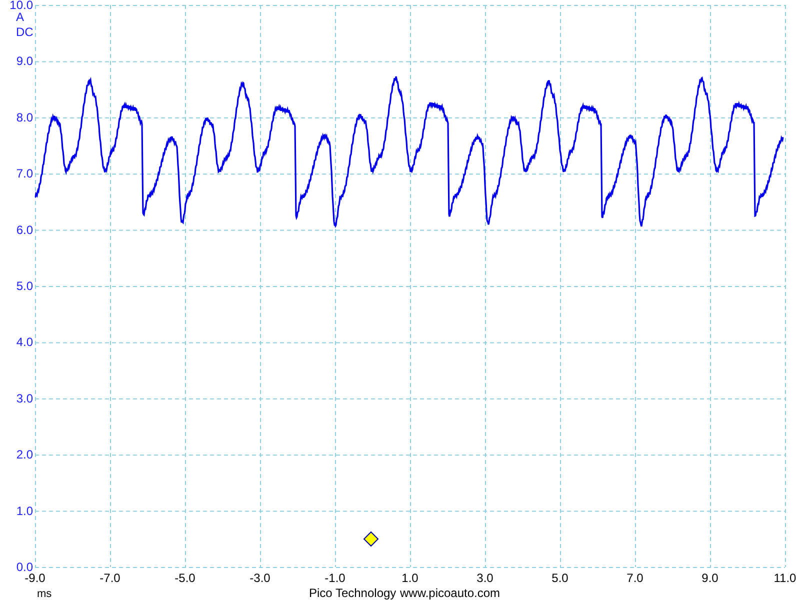 The height and width of the screenshot is (600, 800). I want to click on y-axis-label: 10.0, so click(21, 6).